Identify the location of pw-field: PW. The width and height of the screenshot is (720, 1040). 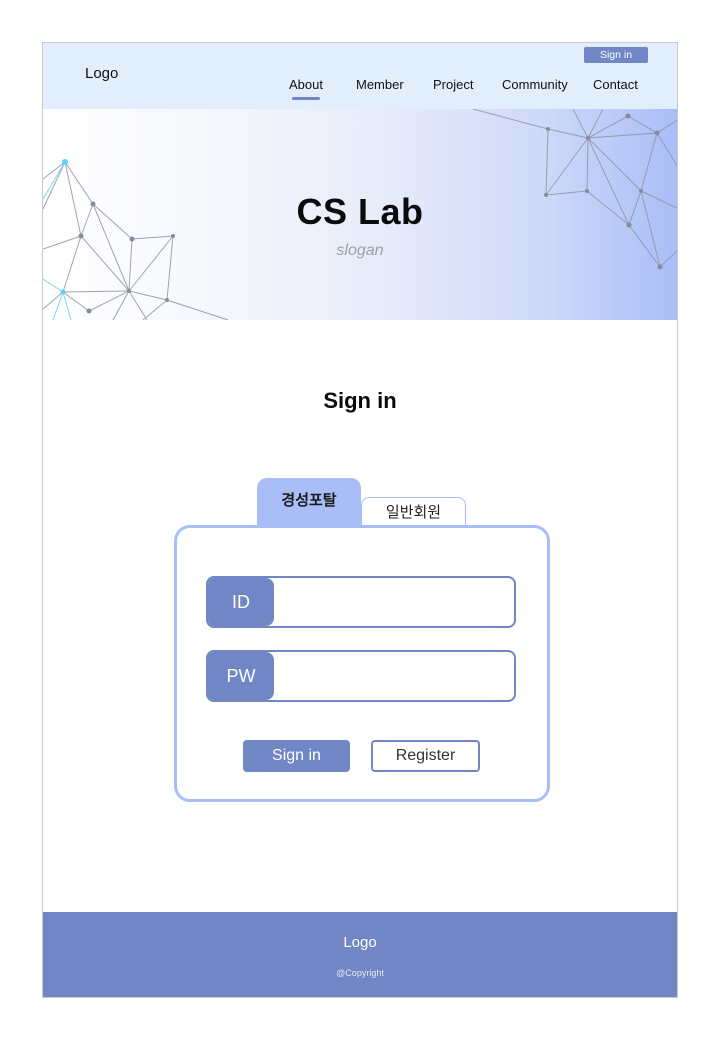
(361, 676).